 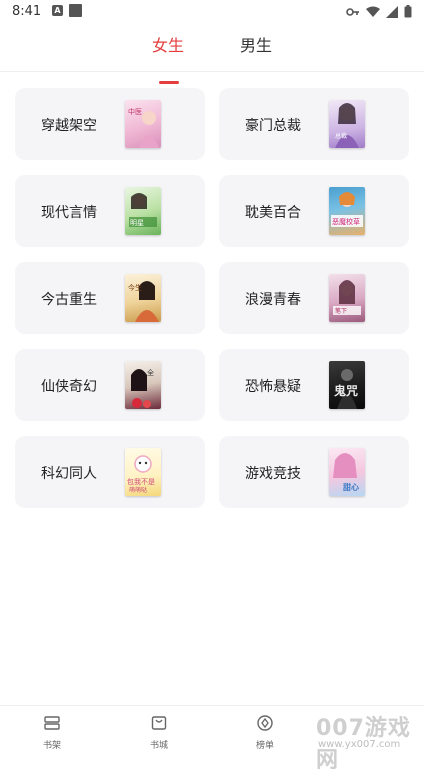 I want to click on category-card-ceo-romance: 豪门总裁 总裁, so click(x=314, y=124).